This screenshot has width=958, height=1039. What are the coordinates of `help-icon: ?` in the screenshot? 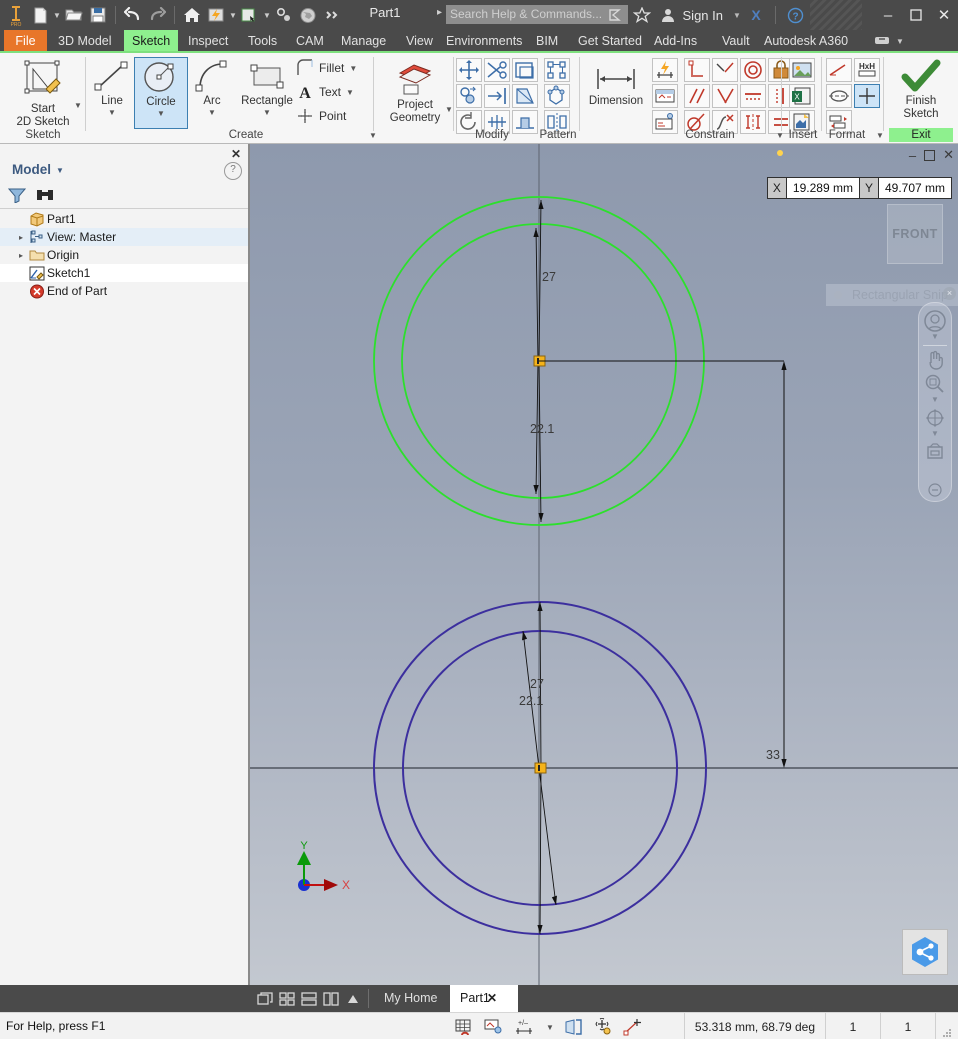 It's located at (795, 15).